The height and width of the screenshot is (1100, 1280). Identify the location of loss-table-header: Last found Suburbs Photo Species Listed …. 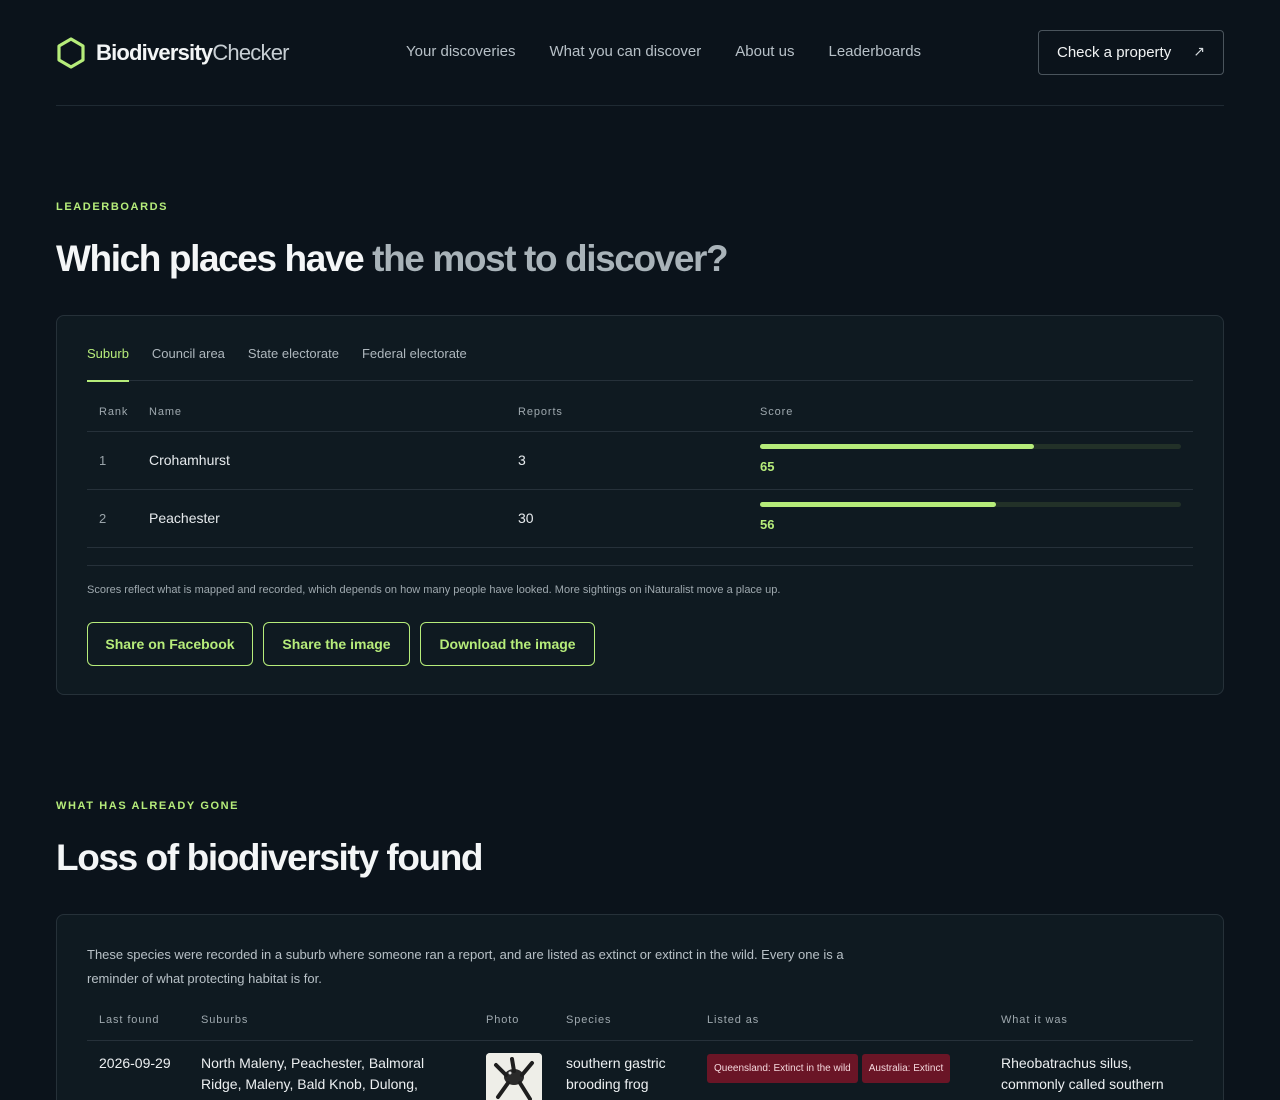
(640, 1024).